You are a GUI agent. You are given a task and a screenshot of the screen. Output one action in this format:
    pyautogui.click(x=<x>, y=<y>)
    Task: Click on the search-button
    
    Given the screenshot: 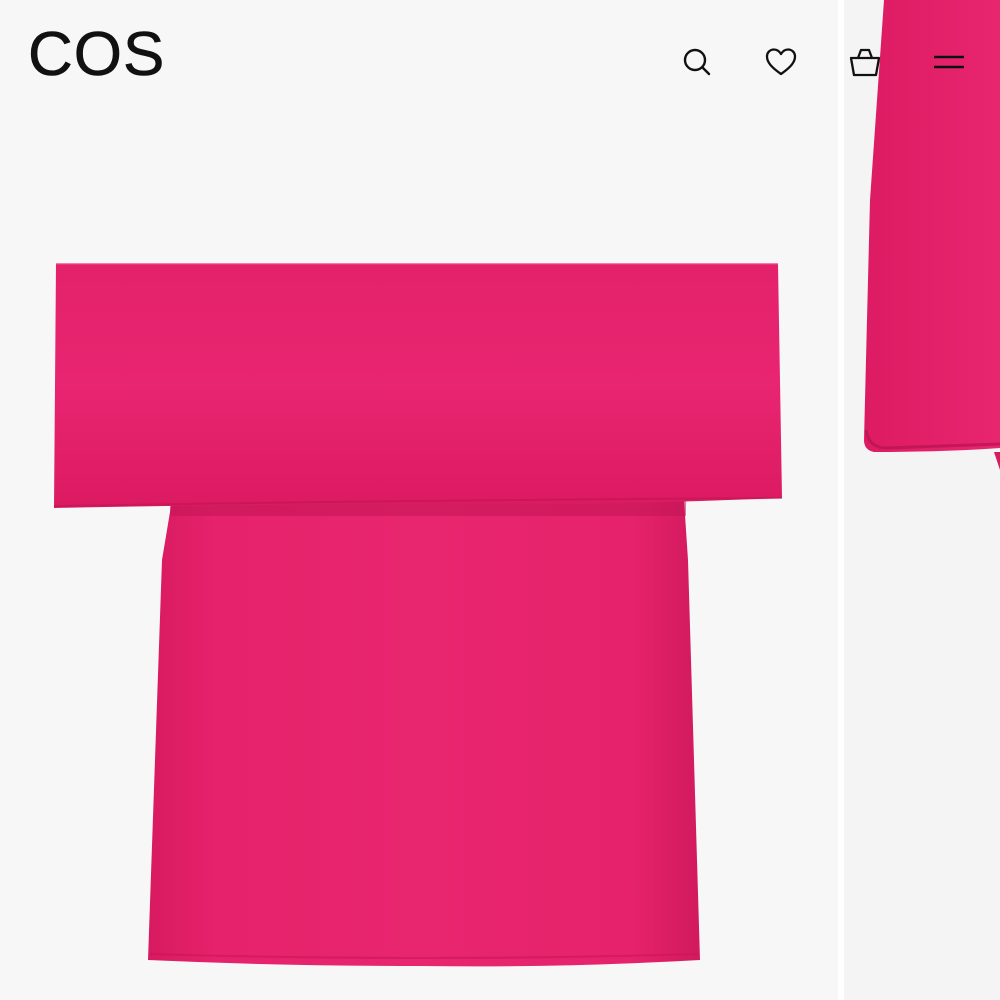 What is the action you would take?
    pyautogui.click(x=697, y=62)
    